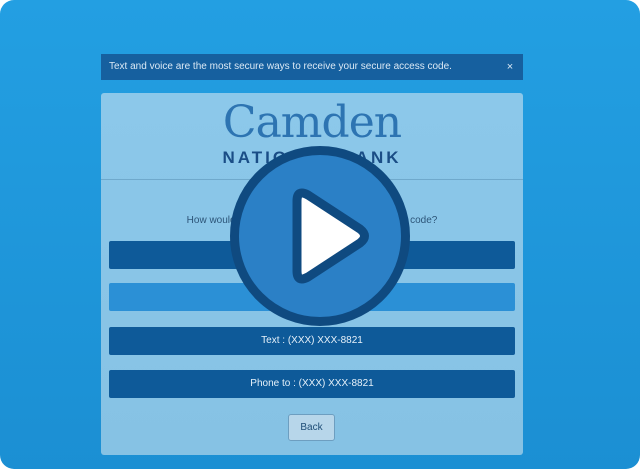  Describe the element at coordinates (312, 384) in the screenshot. I see `phone-option-button: Phone to : (XXX) XXX-8821` at that location.